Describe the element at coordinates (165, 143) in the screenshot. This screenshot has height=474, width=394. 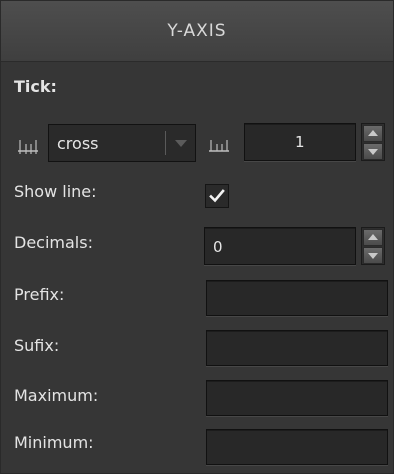
I see `select-divider` at that location.